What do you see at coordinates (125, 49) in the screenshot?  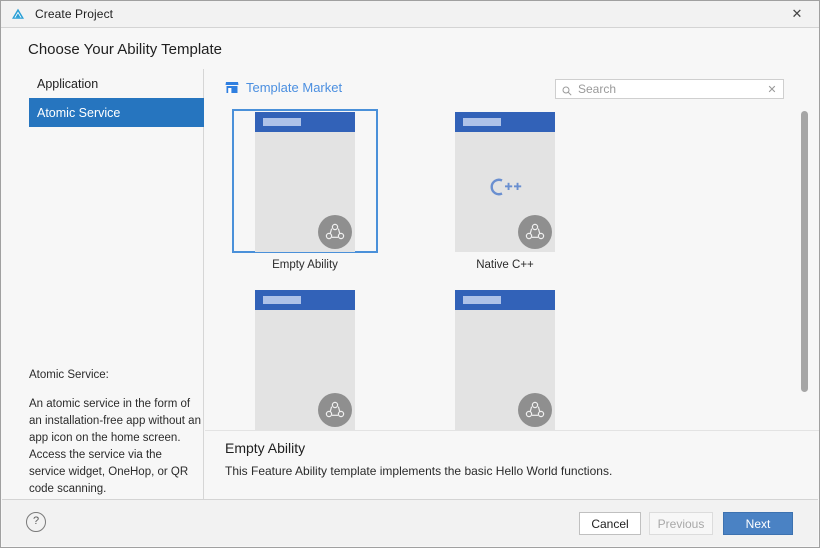 I see `page-title: Choose Your Ability Template` at bounding box center [125, 49].